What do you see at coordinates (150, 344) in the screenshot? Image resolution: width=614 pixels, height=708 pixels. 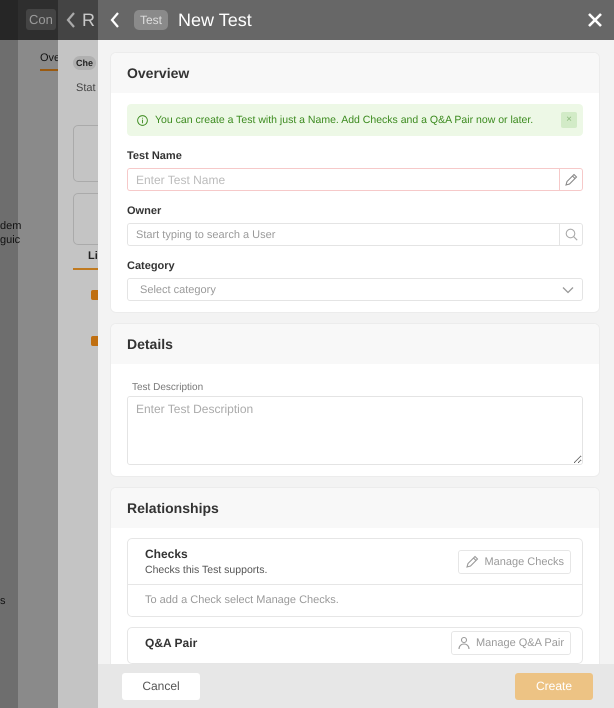 I see `section-title: Details` at bounding box center [150, 344].